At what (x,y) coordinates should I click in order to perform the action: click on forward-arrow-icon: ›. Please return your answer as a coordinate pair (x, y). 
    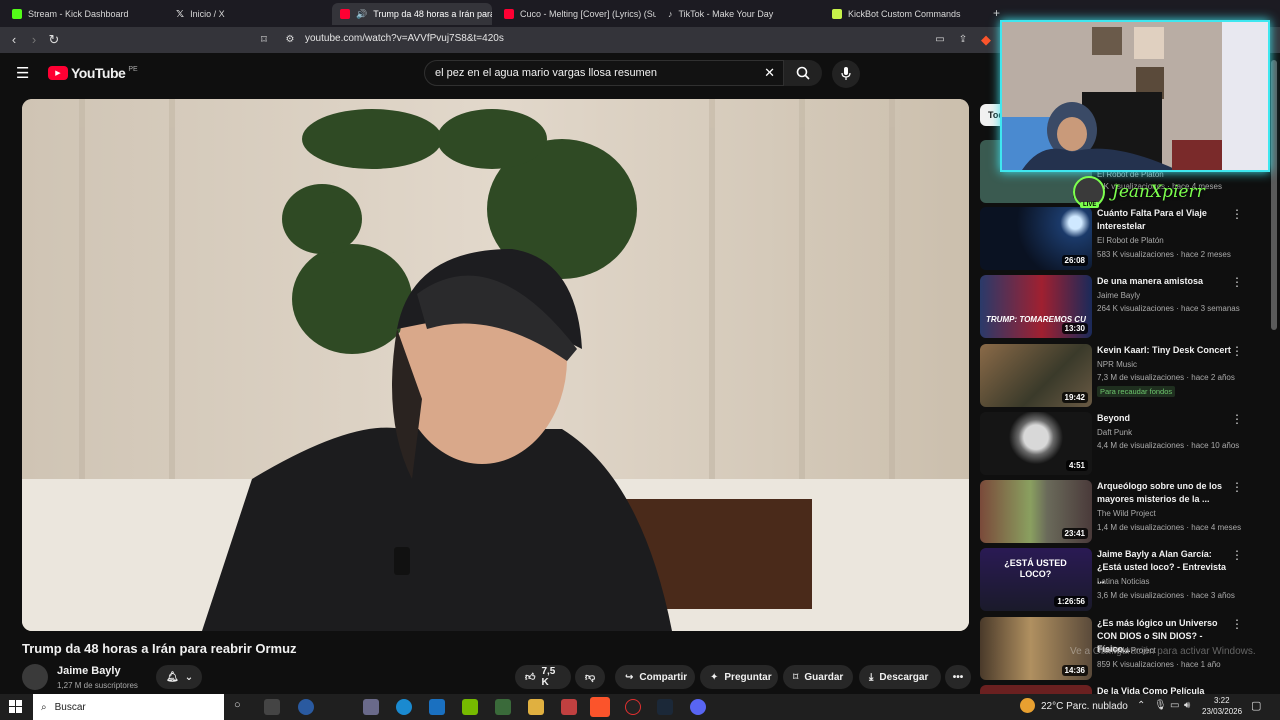
    Looking at the image, I should click on (34, 40).